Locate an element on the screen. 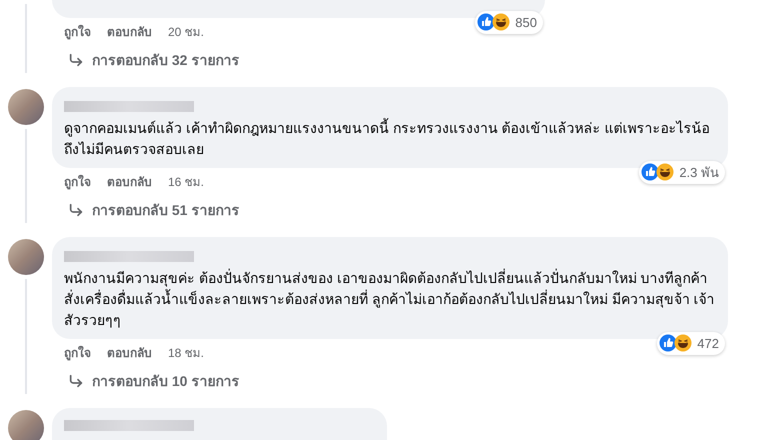 This screenshot has height=440, width=760. comment-text: พนักงานมีความสุขค่ะ ต้องปั่นจักรยานส่งของ เอาของมาผิดต้องกลับไปเปลี่ยนแล้วปั่นกลับมาใหม่ บางทีลูกค้าสั่งเครื่องดื่มแล้วน้ำแข็งละลายเพราะต้องส่งหลายที่ ลูกค้าไม่เอาก้อต้องกลับไปเปลี่ยนมาใหม่ มีความสุขจ้า เจ้าสัวรวยๆๆ is located at coordinates (390, 299).